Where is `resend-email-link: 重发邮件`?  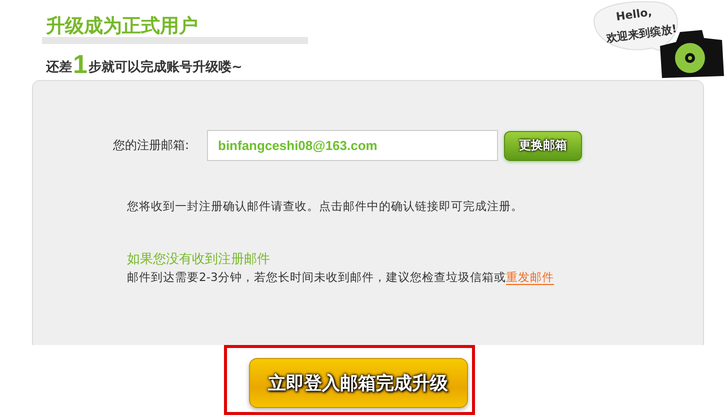
resend-email-link: 重发邮件 is located at coordinates (530, 277).